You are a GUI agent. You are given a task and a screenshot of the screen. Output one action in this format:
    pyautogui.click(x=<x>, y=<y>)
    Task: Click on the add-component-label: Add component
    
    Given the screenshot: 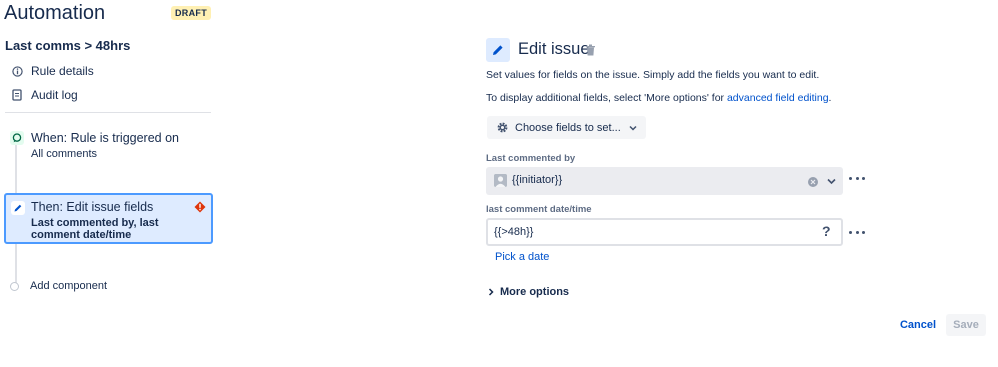 What is the action you would take?
    pyautogui.click(x=69, y=286)
    